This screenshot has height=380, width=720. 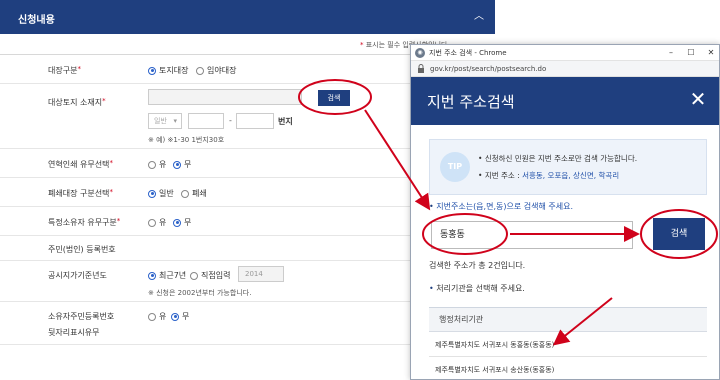 What do you see at coordinates (64, 70) in the screenshot?
I see `field-label: 대장구분*` at bounding box center [64, 70].